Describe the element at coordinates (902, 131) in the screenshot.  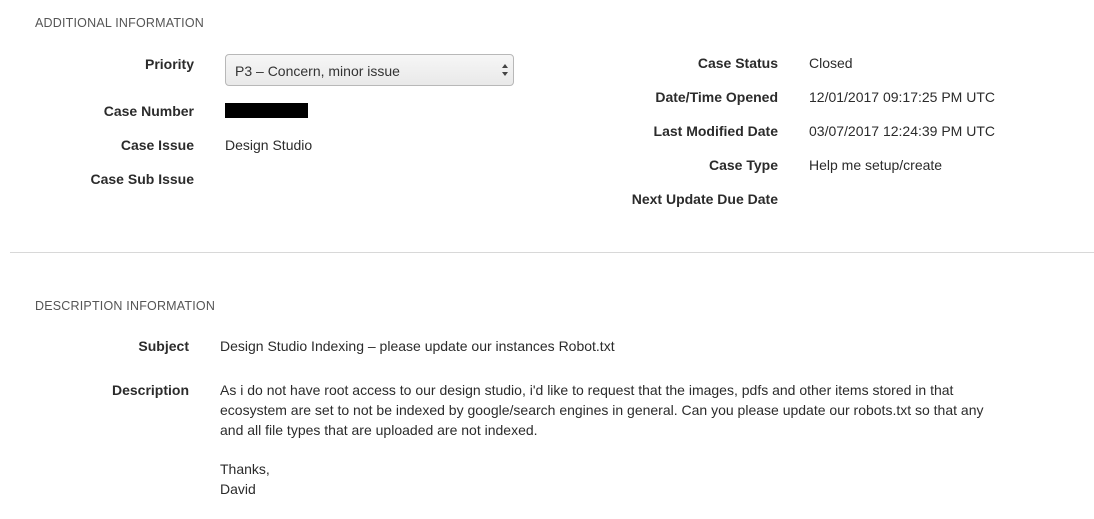
I see `last-modified-value: 03/07/2017 12:24:39 PM UTC` at that location.